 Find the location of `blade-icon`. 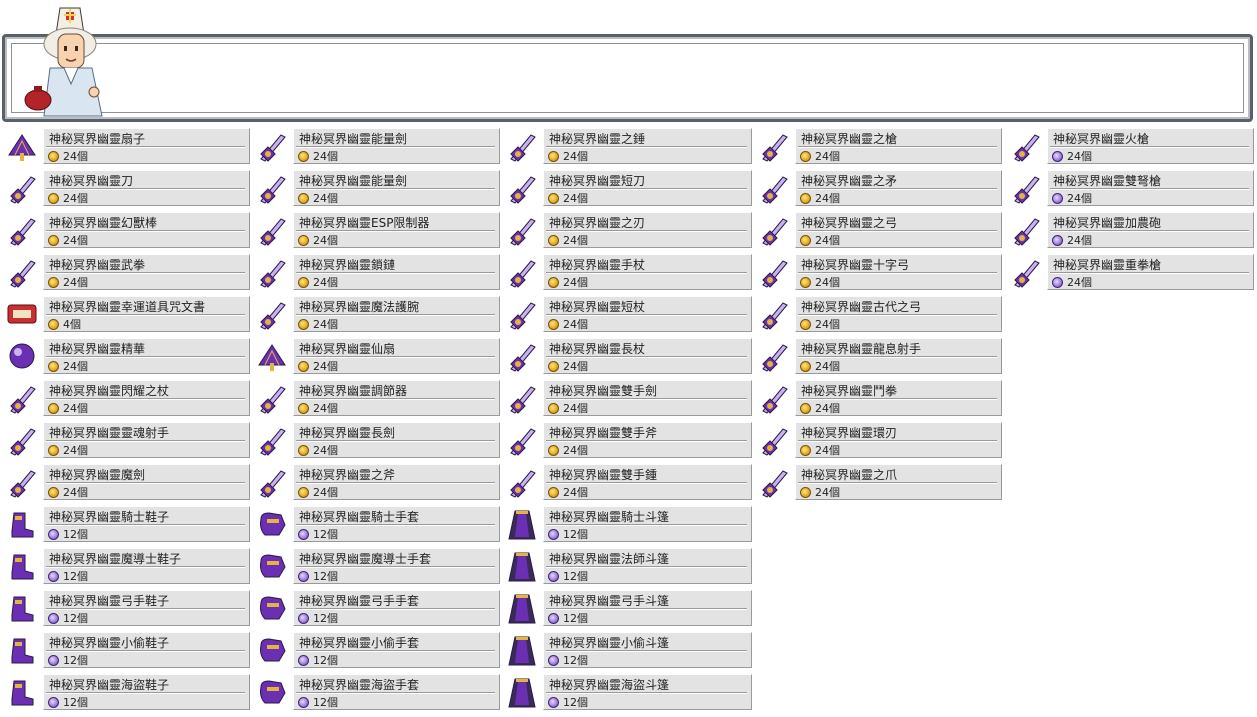

blade-icon is located at coordinates (522, 230).